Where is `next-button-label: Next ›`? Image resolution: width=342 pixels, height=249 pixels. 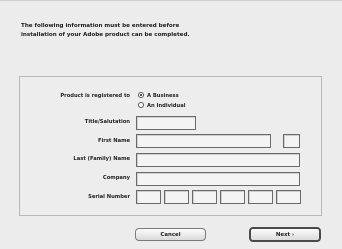
next-button-label: Next › is located at coordinates (285, 234).